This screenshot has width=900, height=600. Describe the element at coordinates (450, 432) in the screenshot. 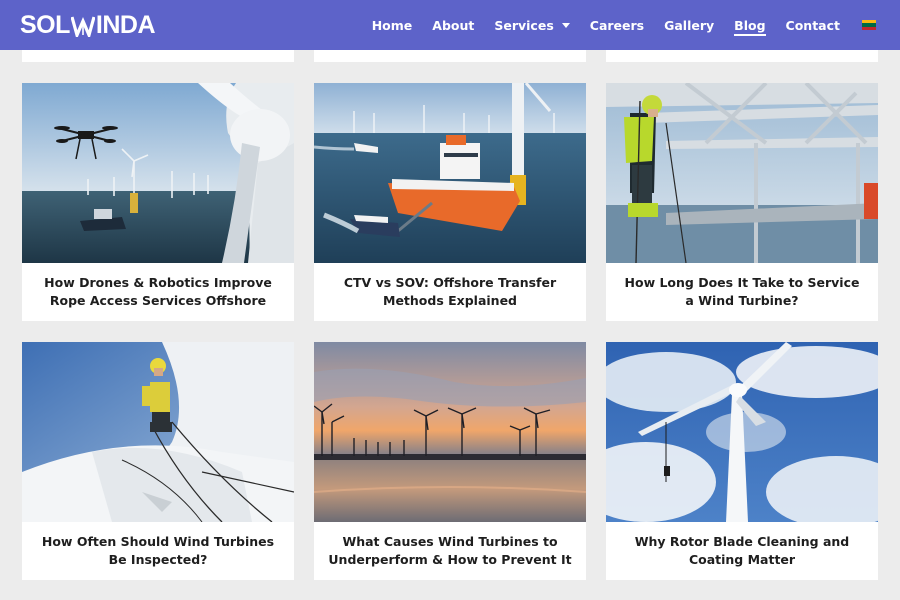

I see `wind-farm-at-sunset-photo` at that location.